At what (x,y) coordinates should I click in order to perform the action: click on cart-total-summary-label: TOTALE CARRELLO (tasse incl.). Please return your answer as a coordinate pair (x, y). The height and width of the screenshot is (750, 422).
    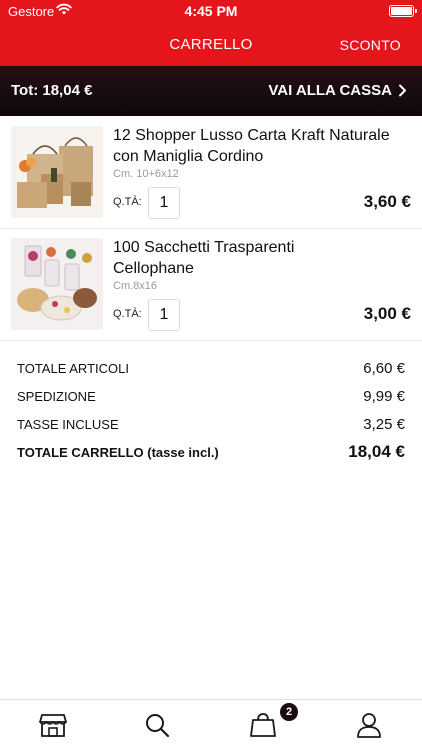
    Looking at the image, I should click on (118, 452).